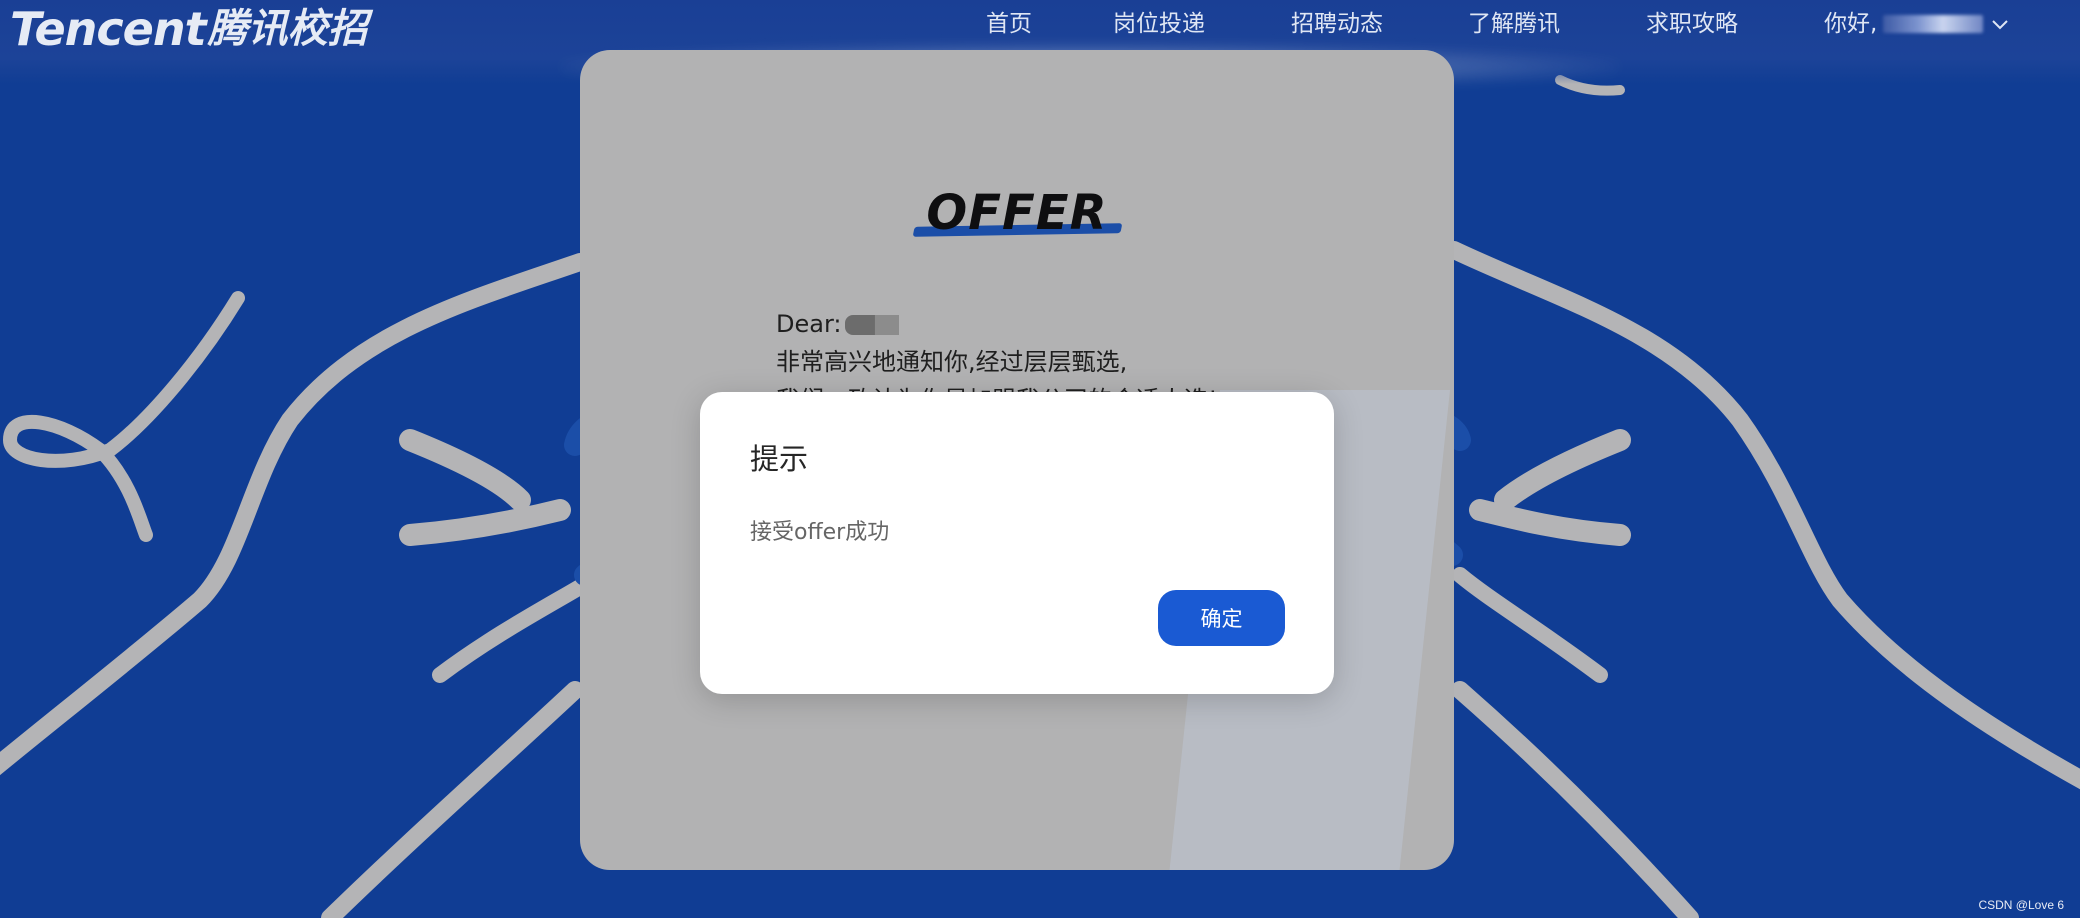 This screenshot has height=918, width=2080. I want to click on nav-item-recruitment-news: 招聘动态, so click(1337, 24).